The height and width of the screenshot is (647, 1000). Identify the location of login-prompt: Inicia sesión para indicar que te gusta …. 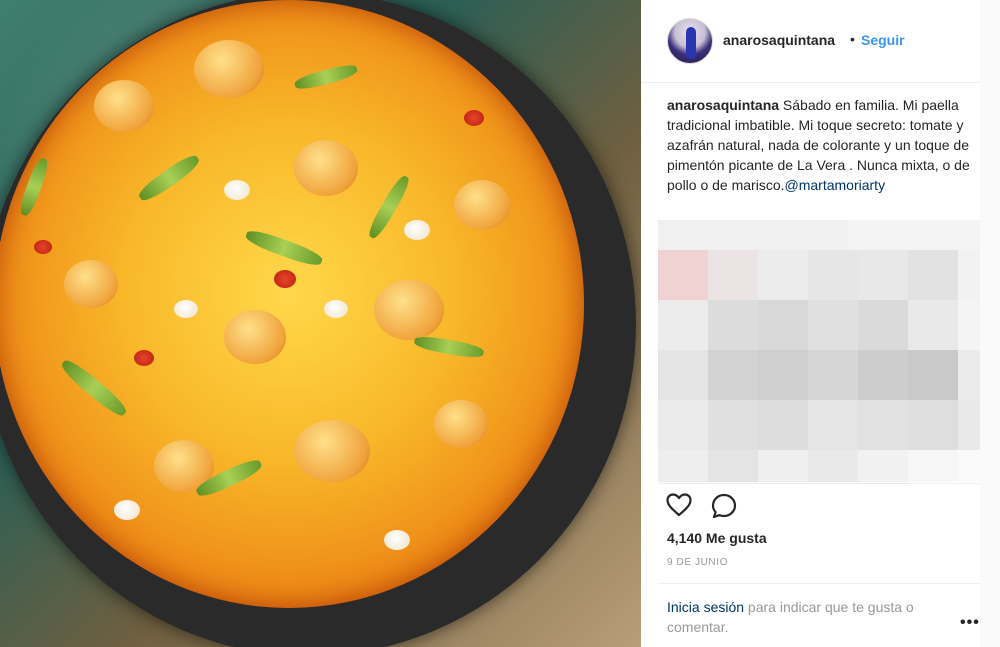
(817, 617).